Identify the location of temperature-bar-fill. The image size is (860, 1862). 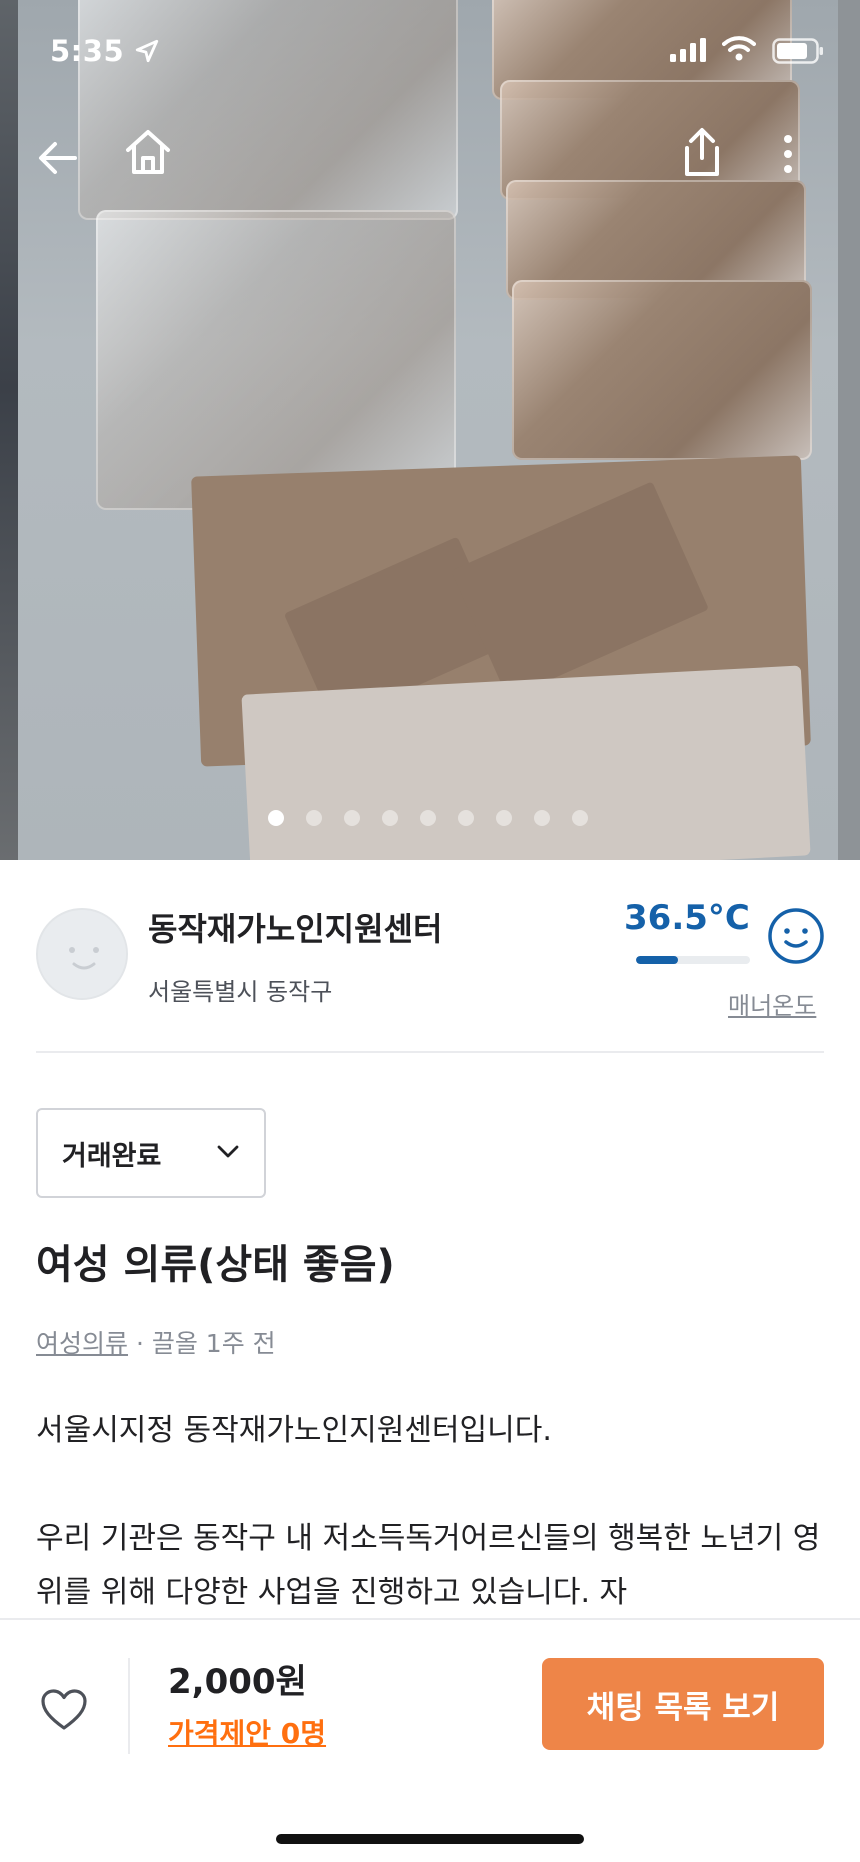
(657, 960).